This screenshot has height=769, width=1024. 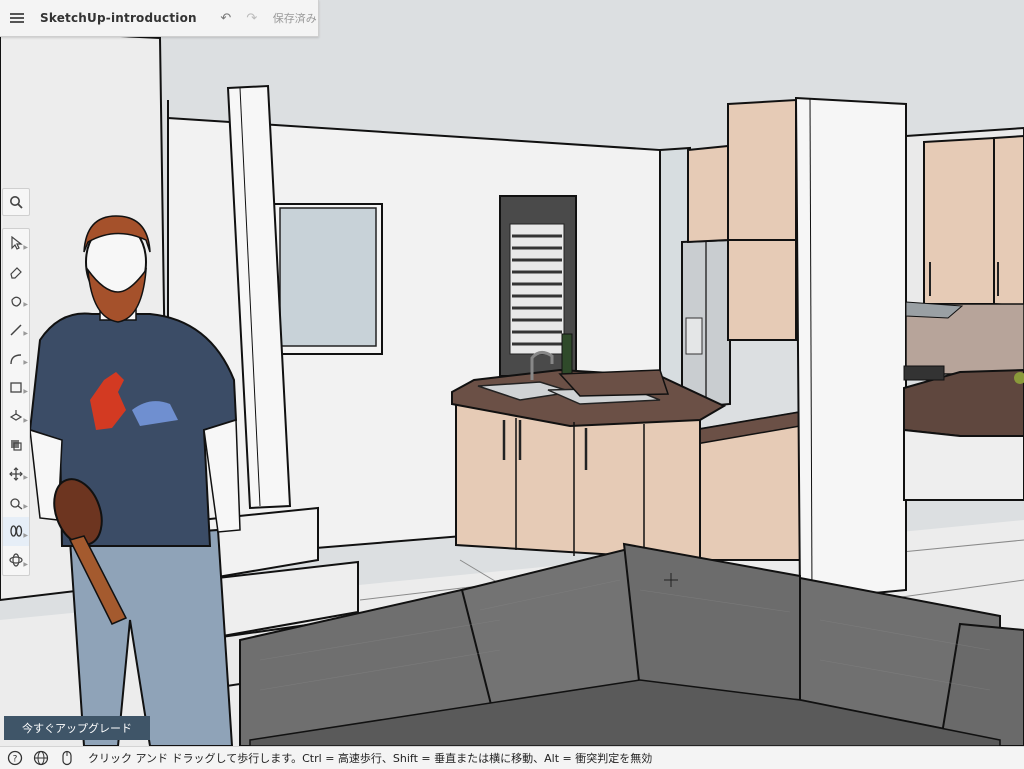 I want to click on select-icon, so click(x=17, y=243).